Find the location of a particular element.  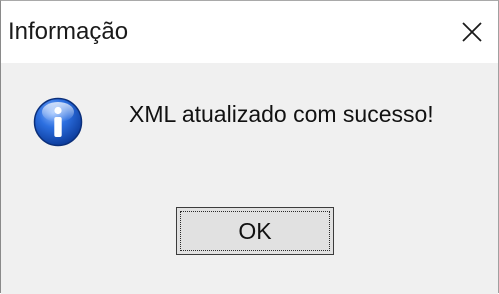

ok-button-label: OK is located at coordinates (255, 230).